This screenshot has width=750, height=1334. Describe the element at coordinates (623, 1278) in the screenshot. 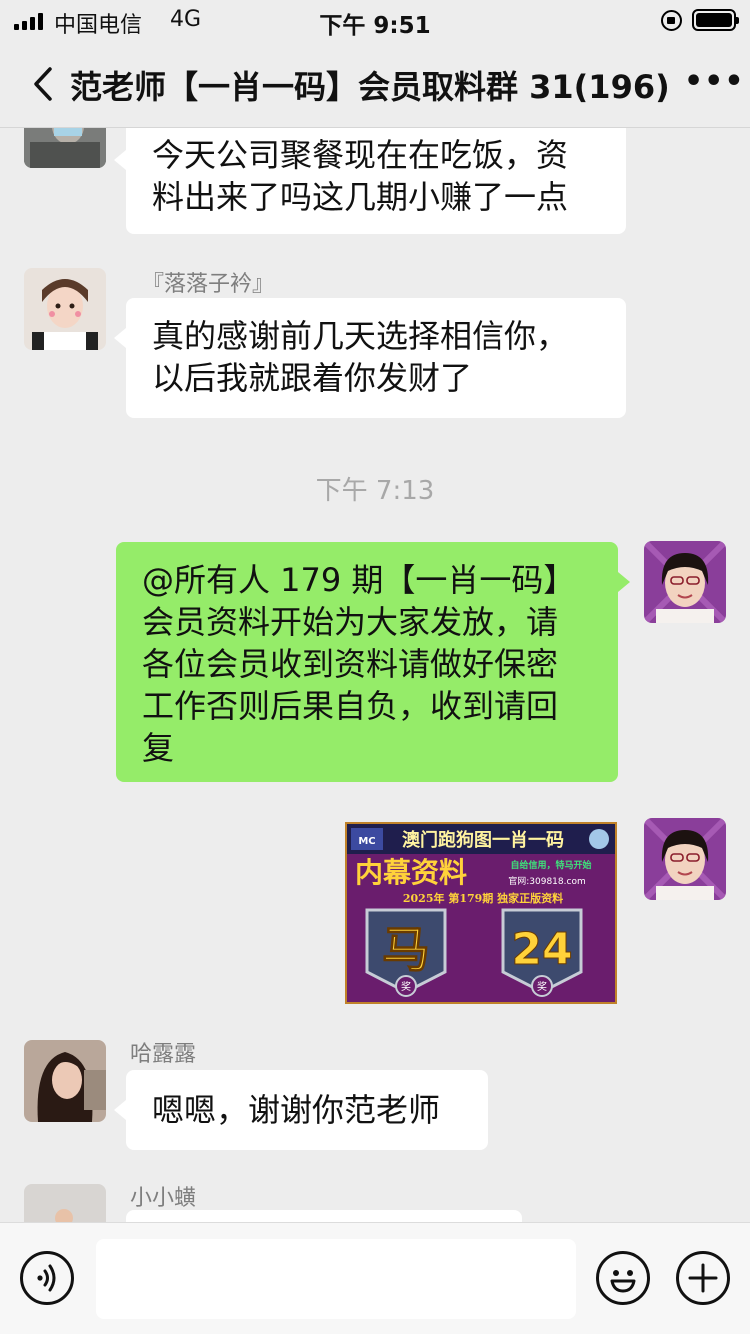

I see `emoji-icon` at that location.